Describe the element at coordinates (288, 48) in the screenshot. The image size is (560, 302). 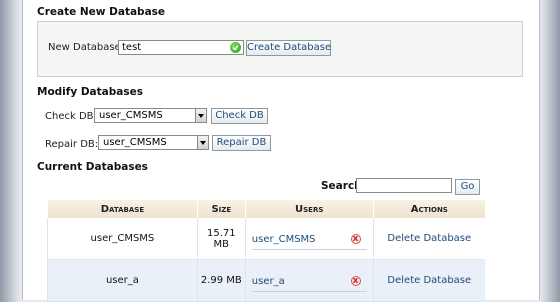
I see `create-database-button: Create Database` at that location.